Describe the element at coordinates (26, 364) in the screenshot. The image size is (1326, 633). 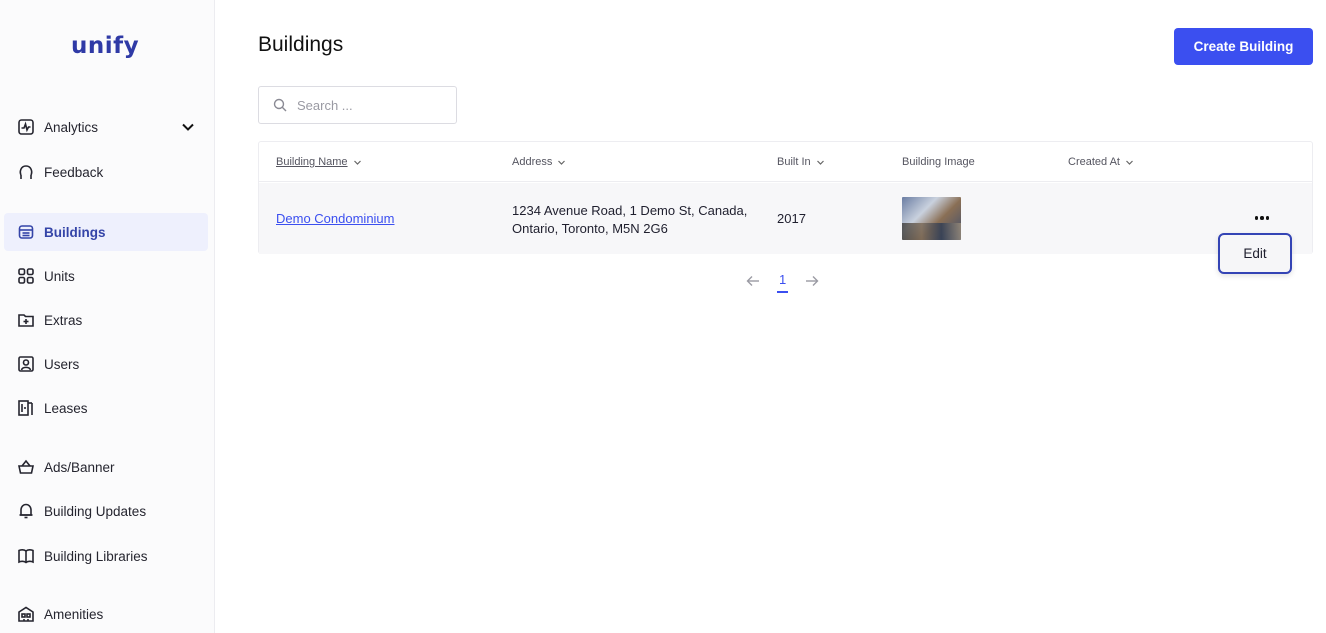
I see `user-icon` at that location.